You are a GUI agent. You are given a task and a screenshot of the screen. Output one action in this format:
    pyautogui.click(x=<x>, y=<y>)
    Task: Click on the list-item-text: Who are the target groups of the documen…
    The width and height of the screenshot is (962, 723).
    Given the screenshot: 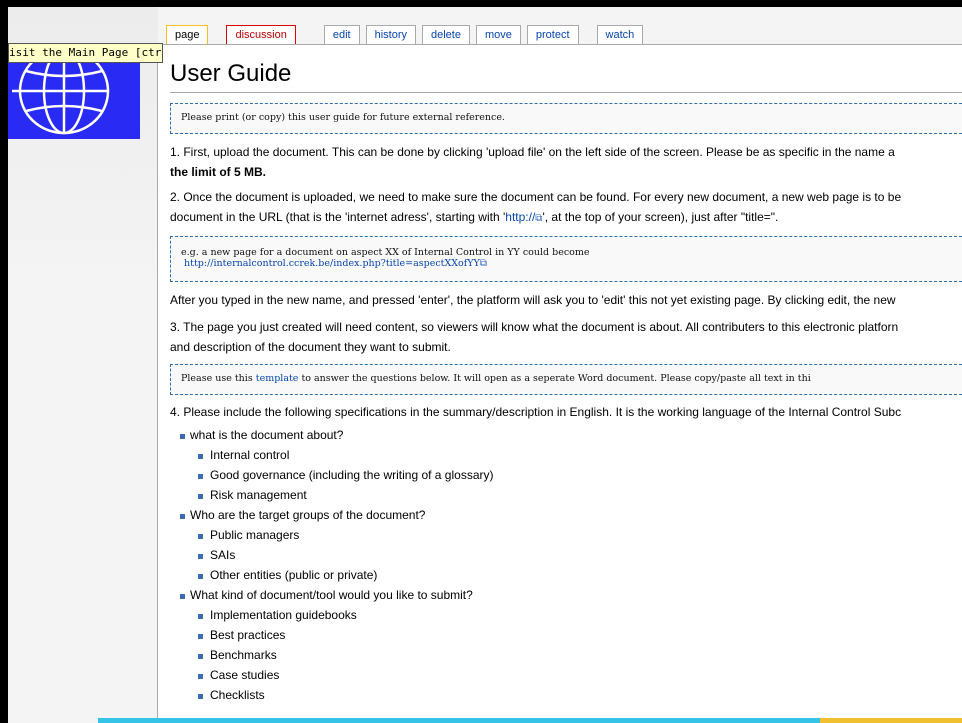 What is the action you would take?
    pyautogui.click(x=308, y=515)
    